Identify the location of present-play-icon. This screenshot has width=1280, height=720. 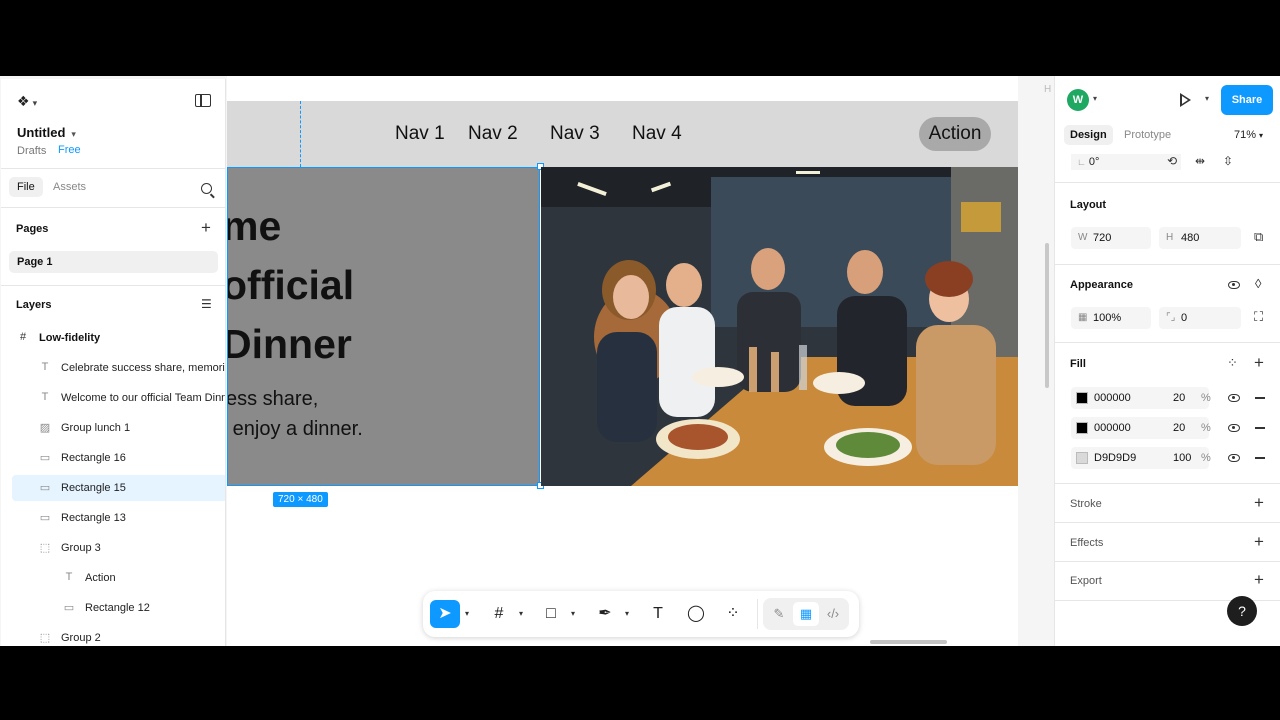
(1185, 100).